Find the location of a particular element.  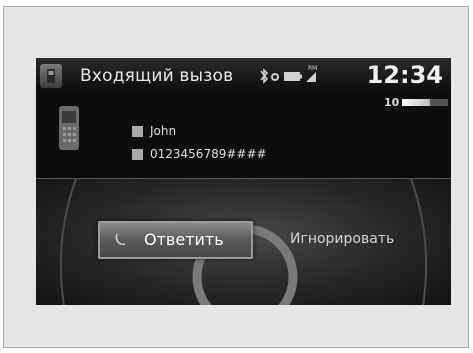

status-icons: RM is located at coordinates (288, 74).